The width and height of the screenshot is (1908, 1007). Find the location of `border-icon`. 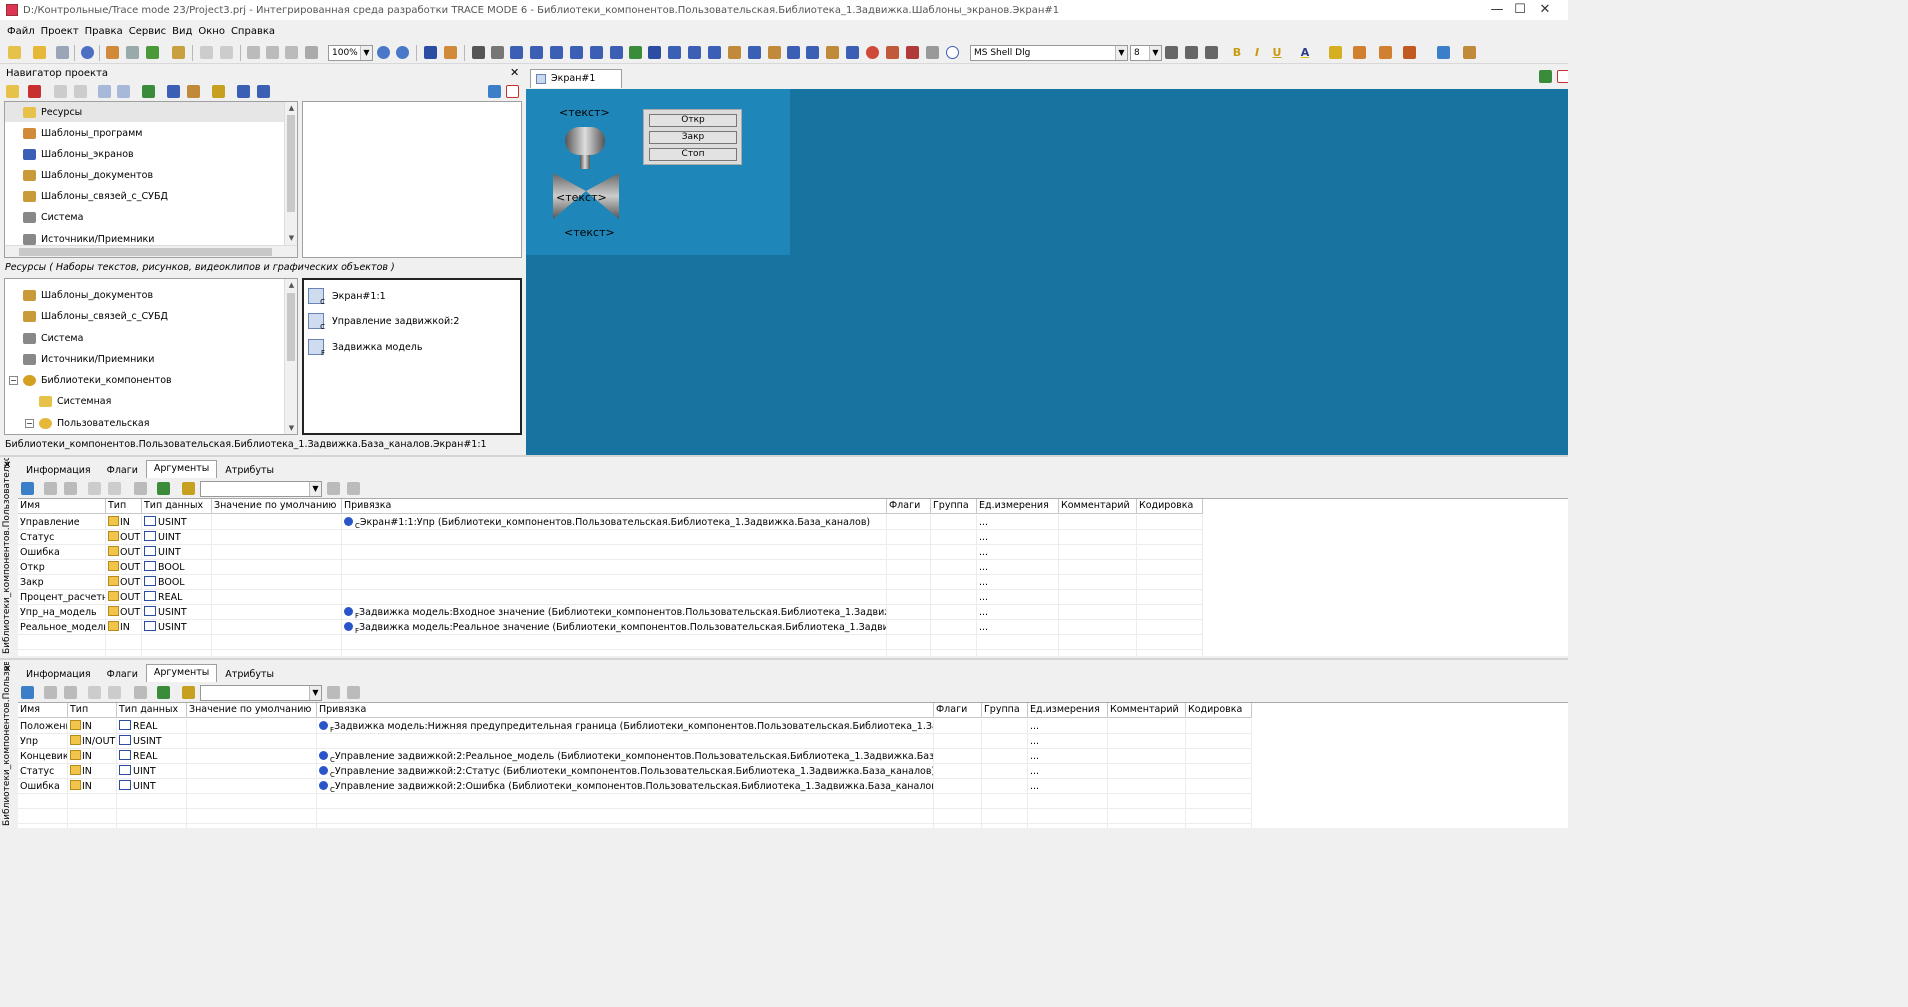

border-icon is located at coordinates (1409, 52).